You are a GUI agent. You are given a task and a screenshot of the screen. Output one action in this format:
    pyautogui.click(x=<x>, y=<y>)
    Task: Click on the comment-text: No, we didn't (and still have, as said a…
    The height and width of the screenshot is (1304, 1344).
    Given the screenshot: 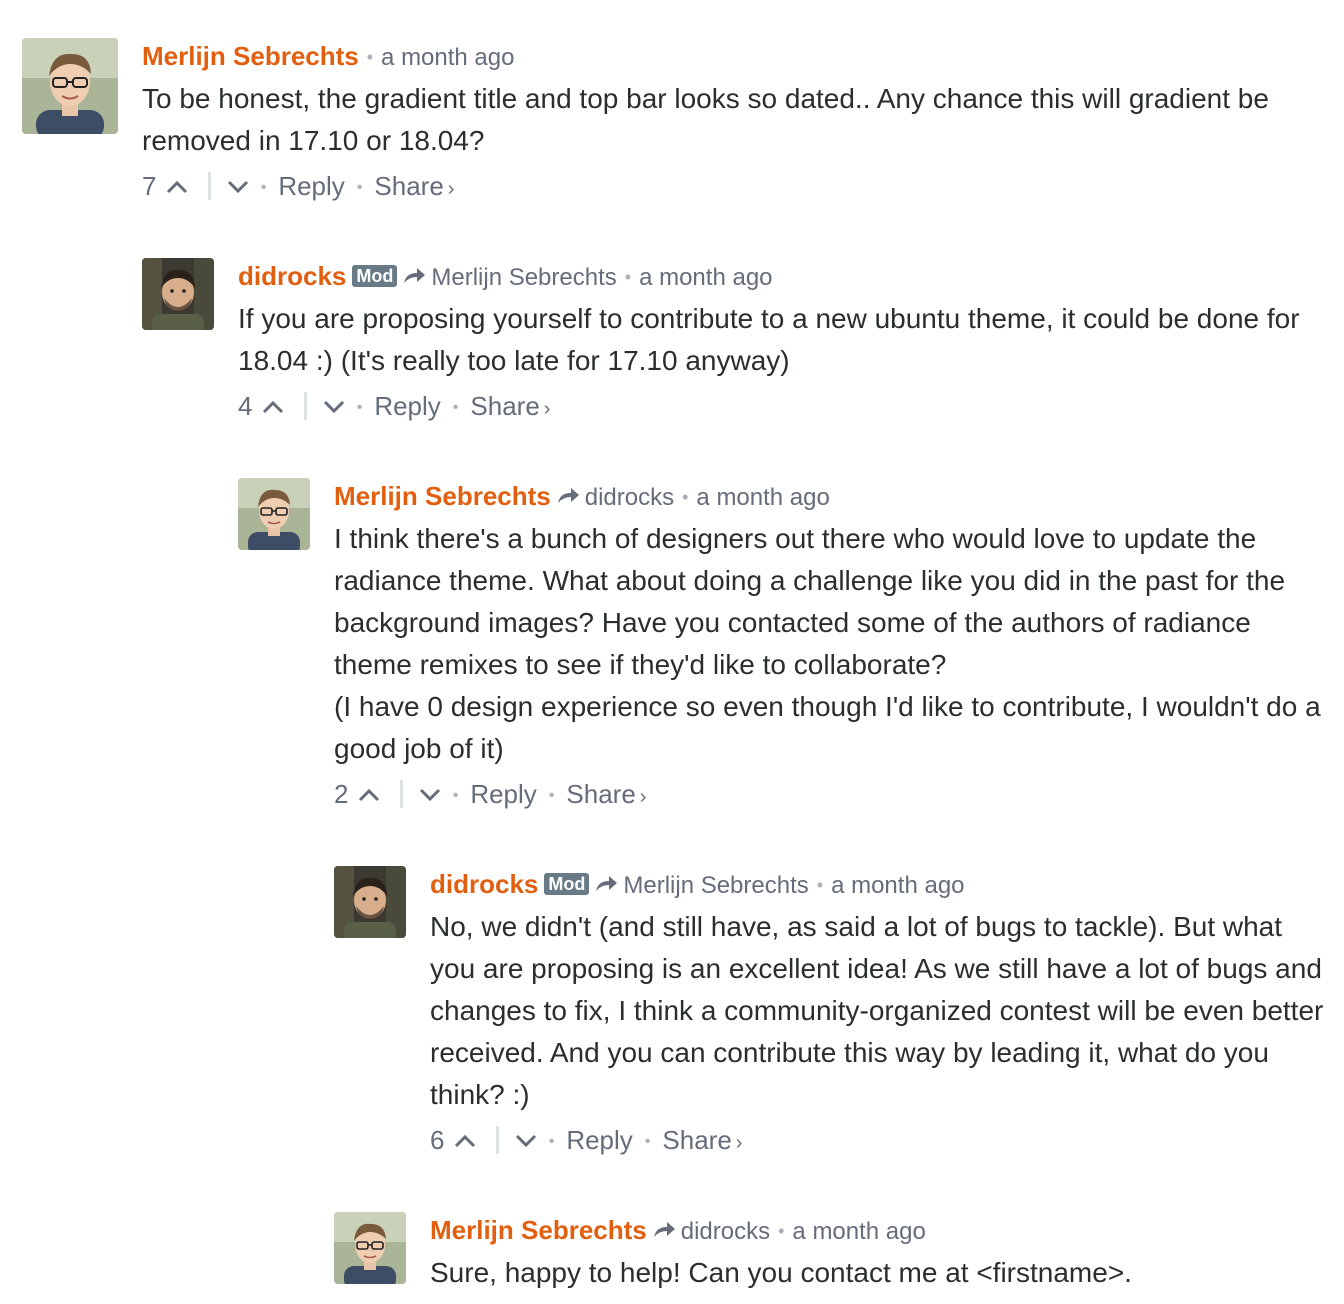 What is the action you would take?
    pyautogui.click(x=880, y=1011)
    